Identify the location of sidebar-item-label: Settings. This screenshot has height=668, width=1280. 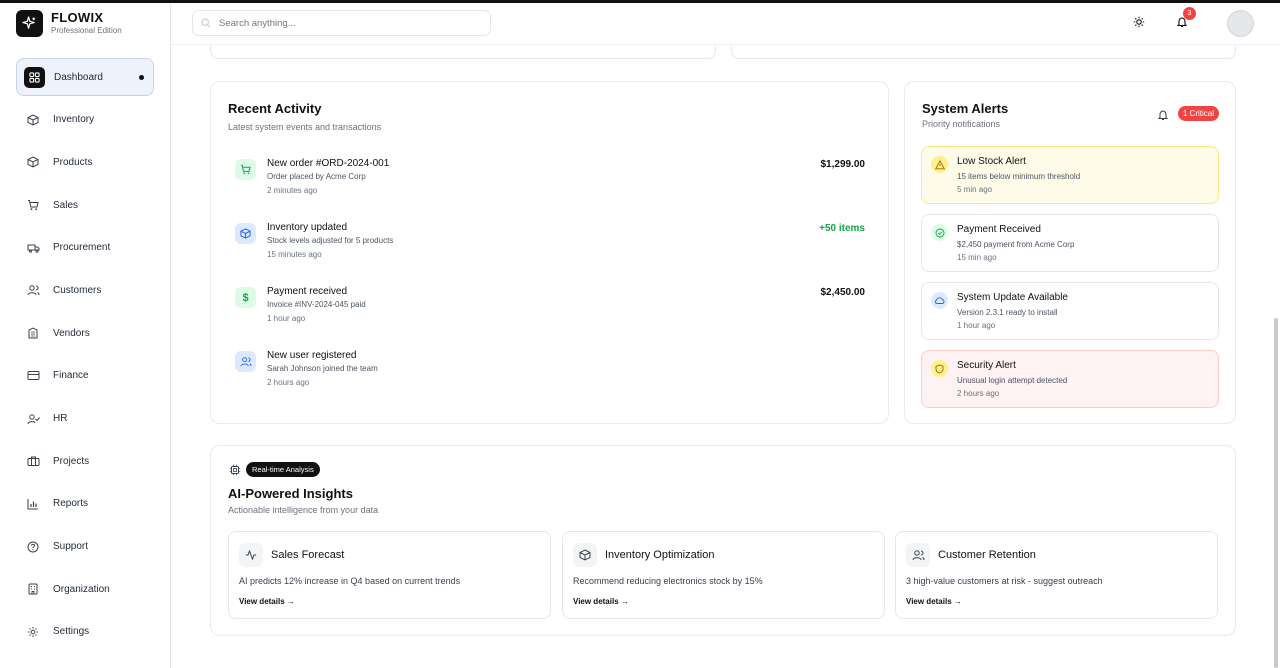
(71, 632).